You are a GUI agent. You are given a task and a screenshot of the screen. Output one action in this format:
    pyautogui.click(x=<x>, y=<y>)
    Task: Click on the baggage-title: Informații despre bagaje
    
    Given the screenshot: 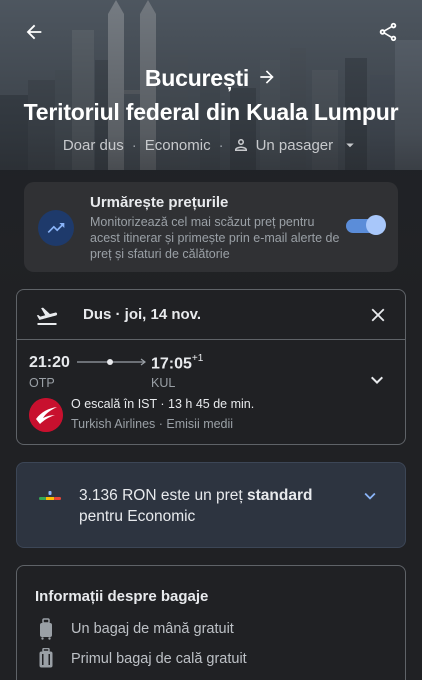 What is the action you would take?
    pyautogui.click(x=122, y=596)
    